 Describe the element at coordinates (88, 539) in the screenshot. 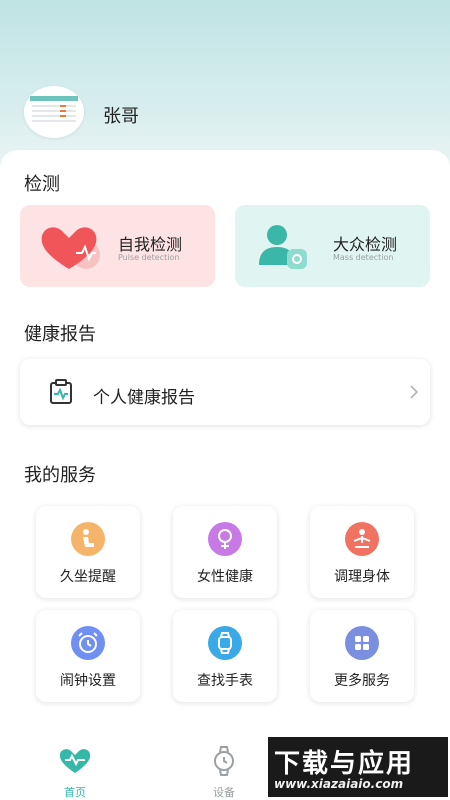

I see `sitting-person-icon` at that location.